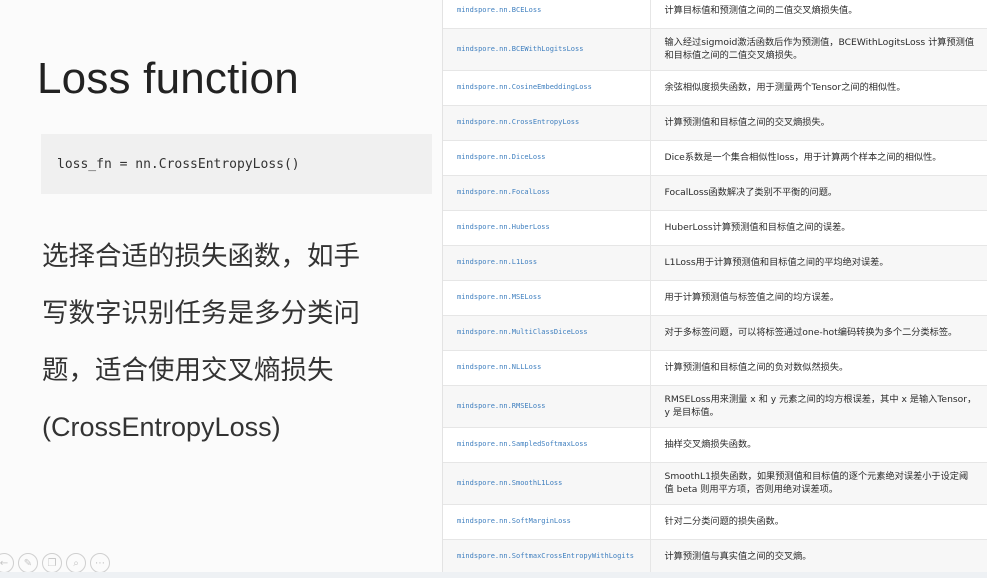 The image size is (987, 578). Describe the element at coordinates (547, 483) in the screenshot. I see `loss-api-link: mindspore.nn.SmoothL1Loss` at that location.